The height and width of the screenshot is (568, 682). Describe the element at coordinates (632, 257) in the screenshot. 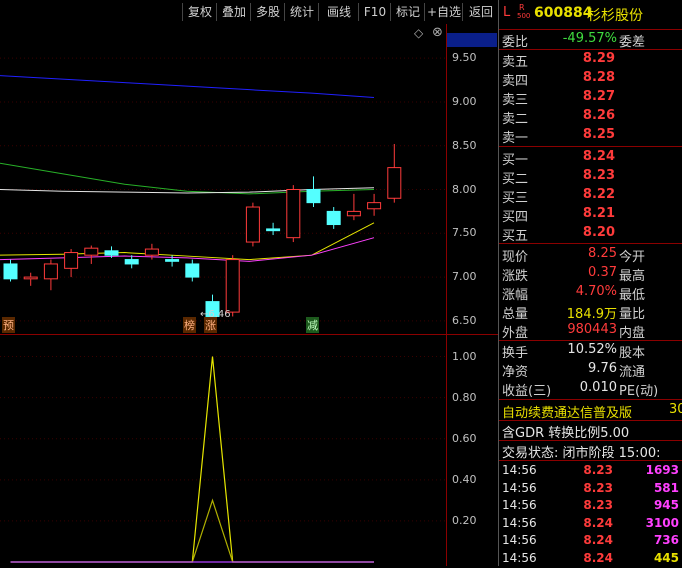

I see `quote-right-label: 今开` at that location.